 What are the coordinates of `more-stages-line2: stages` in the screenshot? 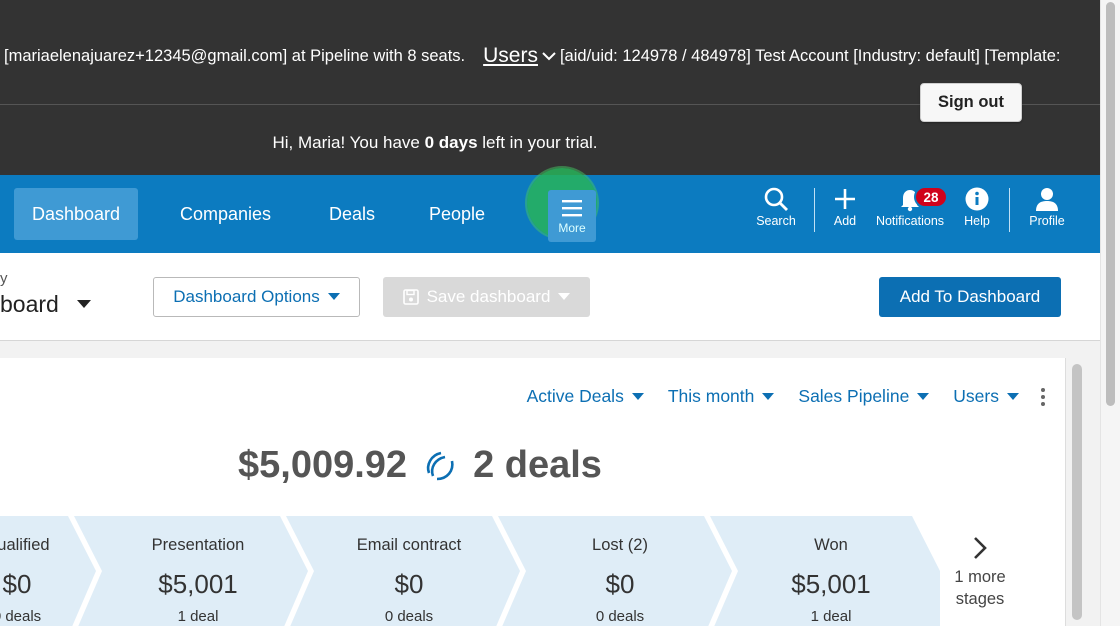 It's located at (980, 599).